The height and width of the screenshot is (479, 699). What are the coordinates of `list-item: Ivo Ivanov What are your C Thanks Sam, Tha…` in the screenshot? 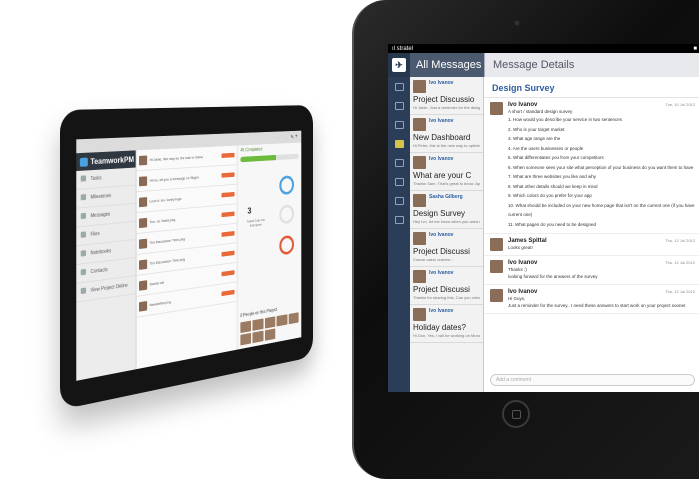 It's located at (446, 172).